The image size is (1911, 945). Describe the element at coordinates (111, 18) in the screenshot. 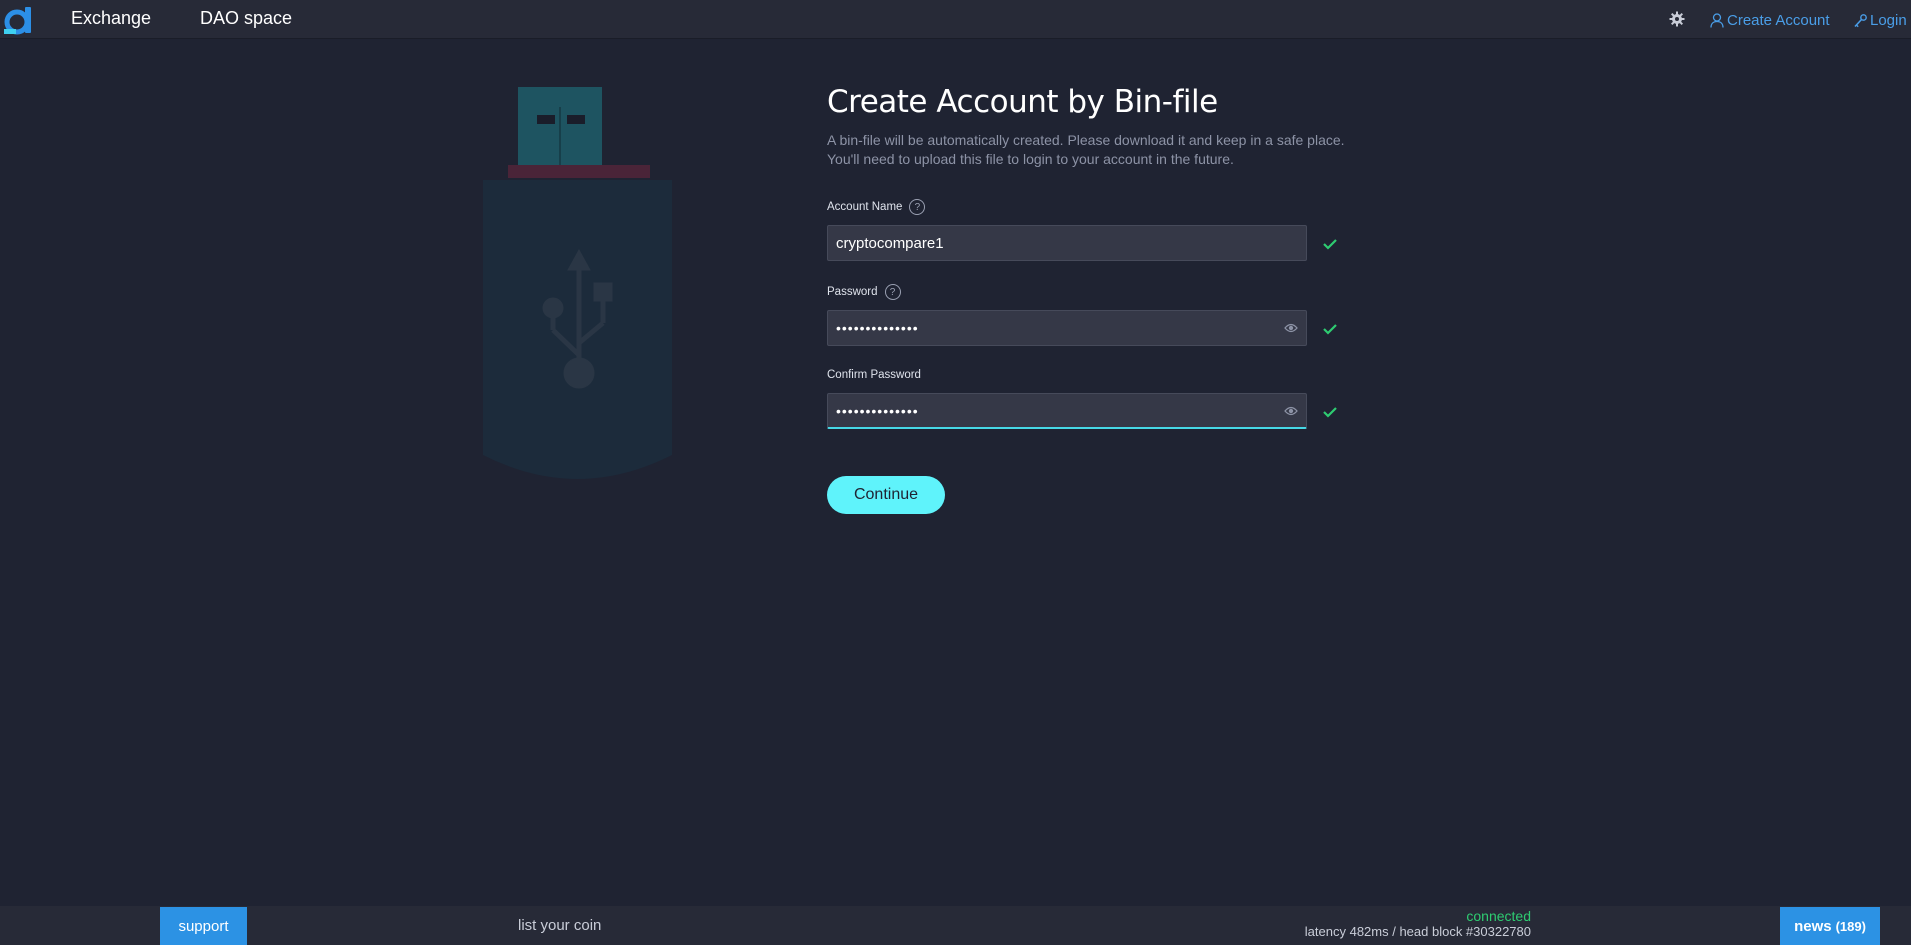

I see `nav-exchange-link: Exchange` at that location.